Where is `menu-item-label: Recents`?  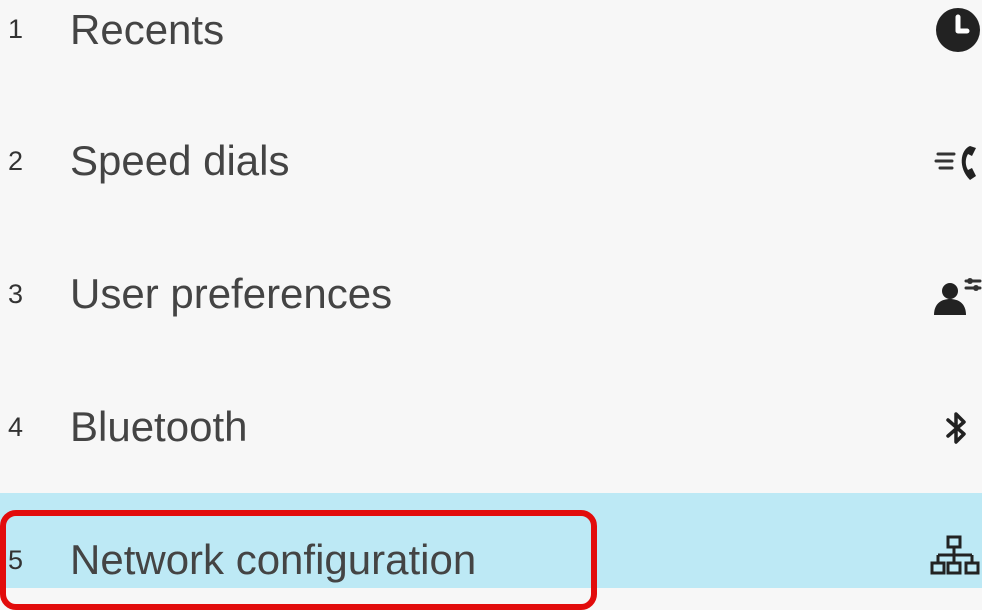 menu-item-label: Recents is located at coordinates (147, 29).